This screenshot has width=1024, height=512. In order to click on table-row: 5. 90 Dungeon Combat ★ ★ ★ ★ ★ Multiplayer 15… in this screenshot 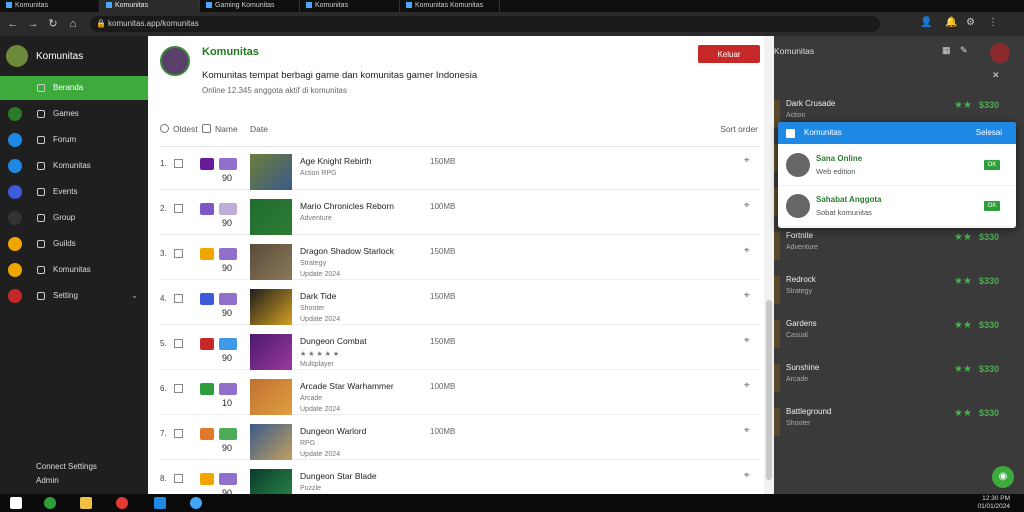, I will do `click(460, 350)`.